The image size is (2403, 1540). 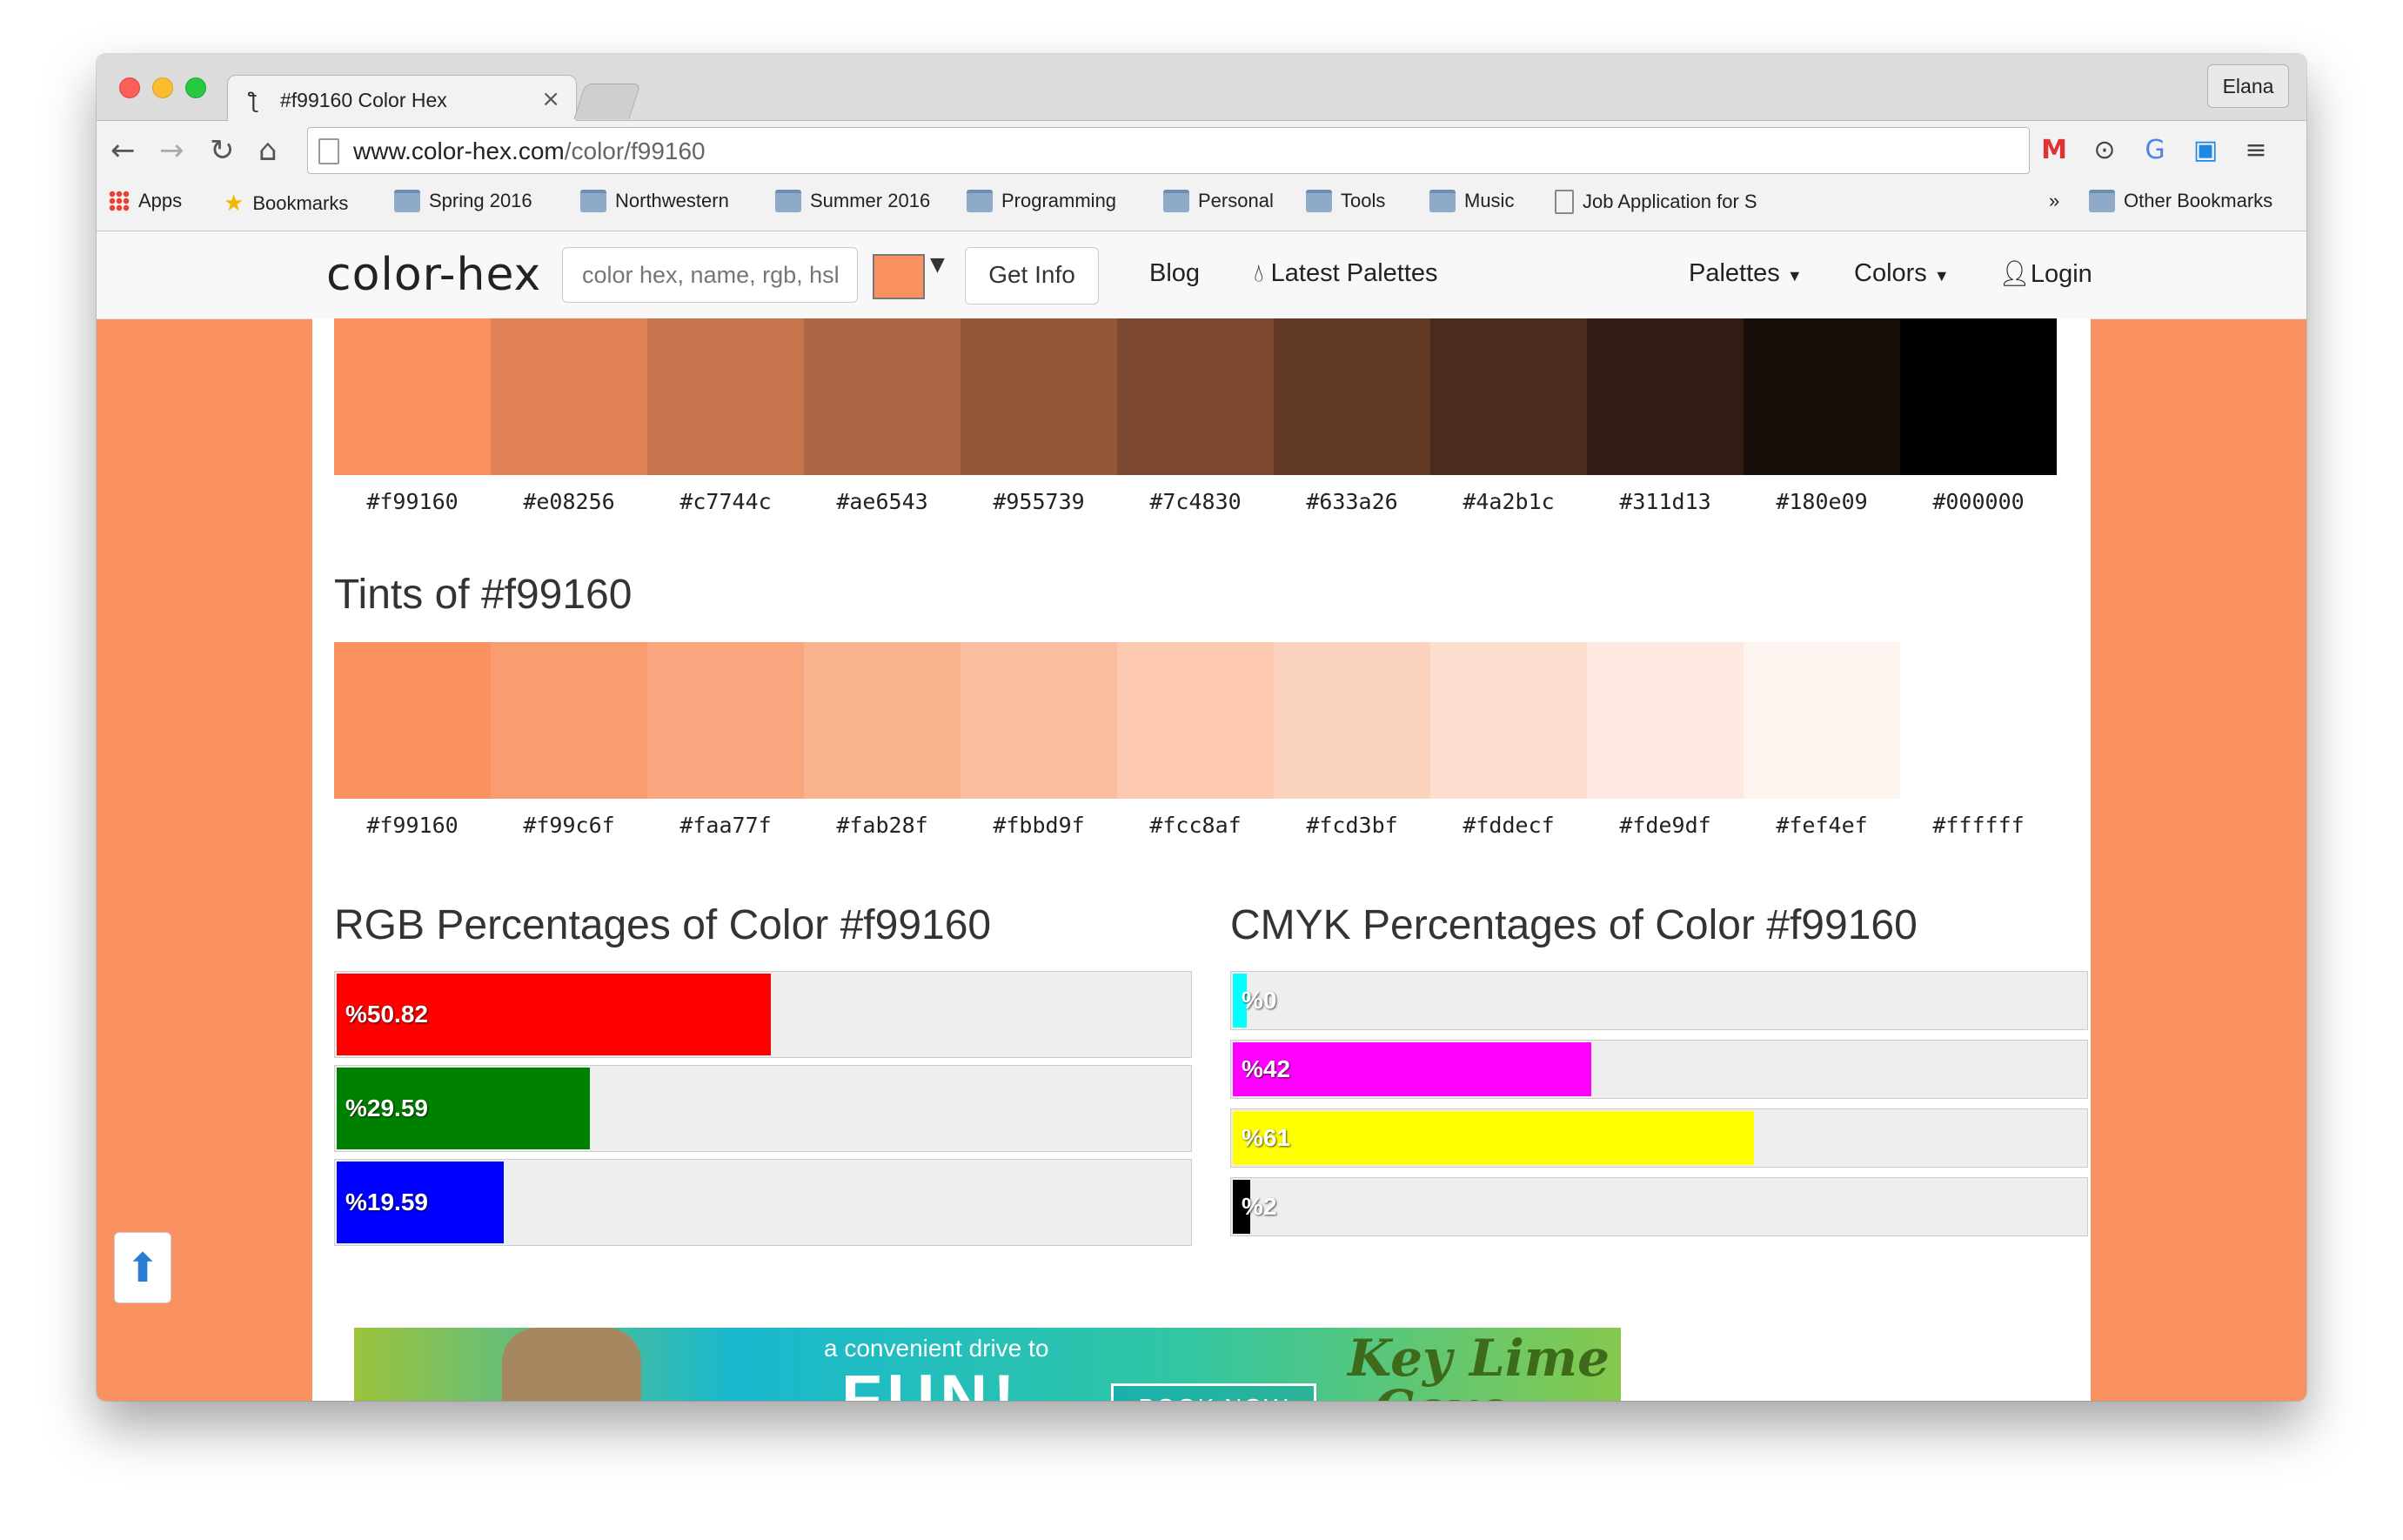 I want to click on tints-swatch-strip, so click(x=1195, y=720).